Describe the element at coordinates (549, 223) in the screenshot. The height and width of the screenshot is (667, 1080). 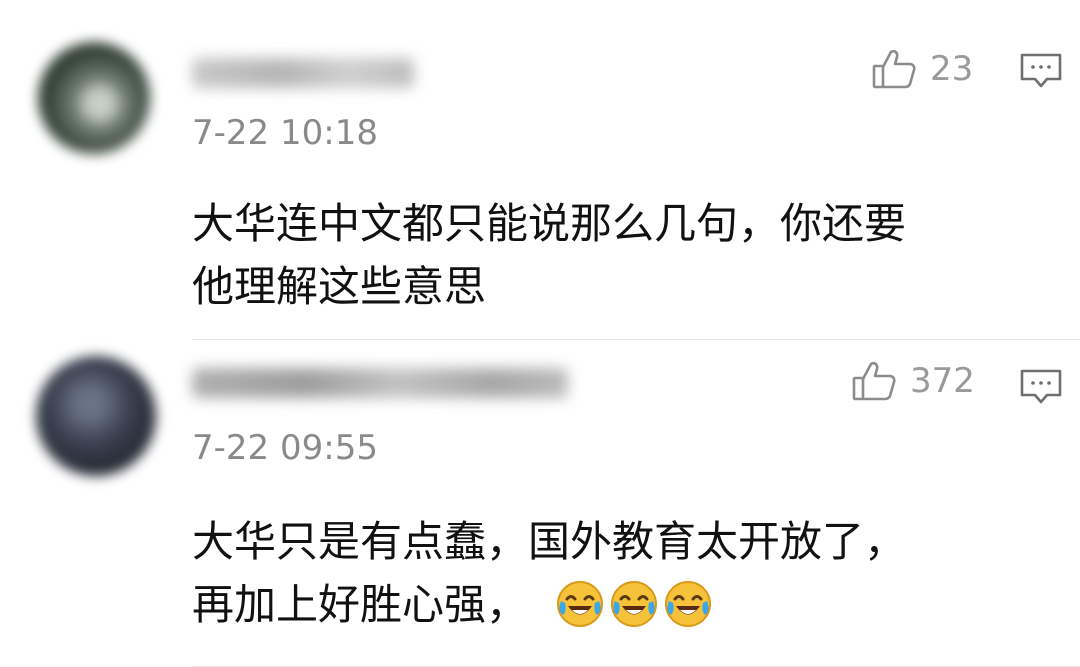
I see `comment-text-line: 大华连中文都只能说那么几句，你还要` at that location.